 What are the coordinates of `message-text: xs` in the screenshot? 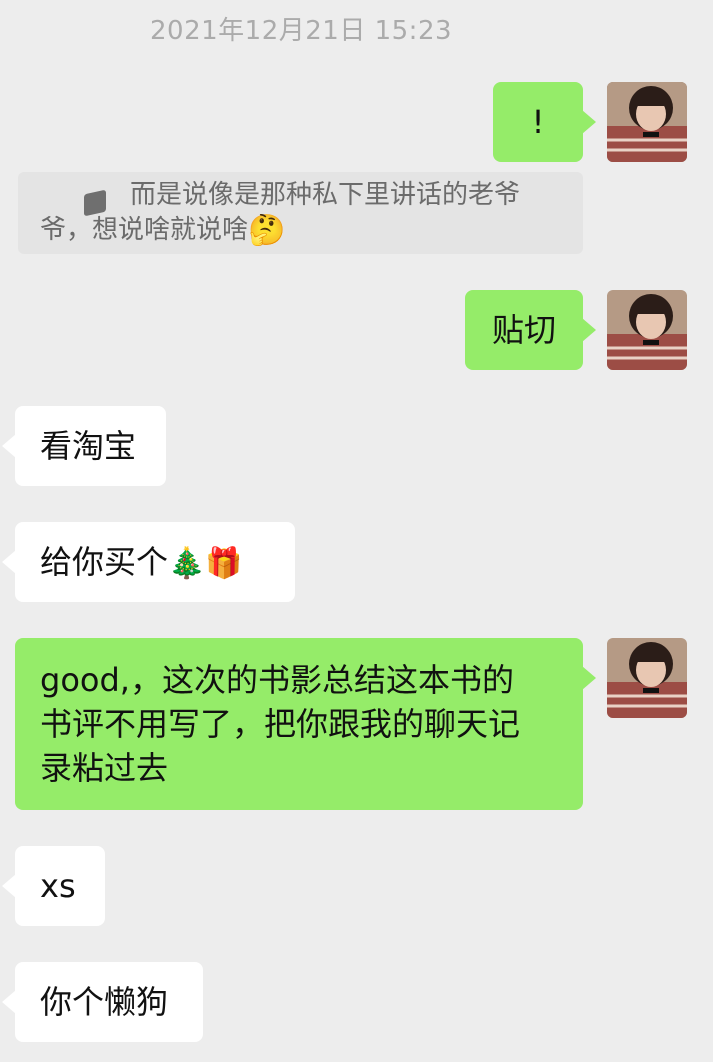 It's located at (58, 886).